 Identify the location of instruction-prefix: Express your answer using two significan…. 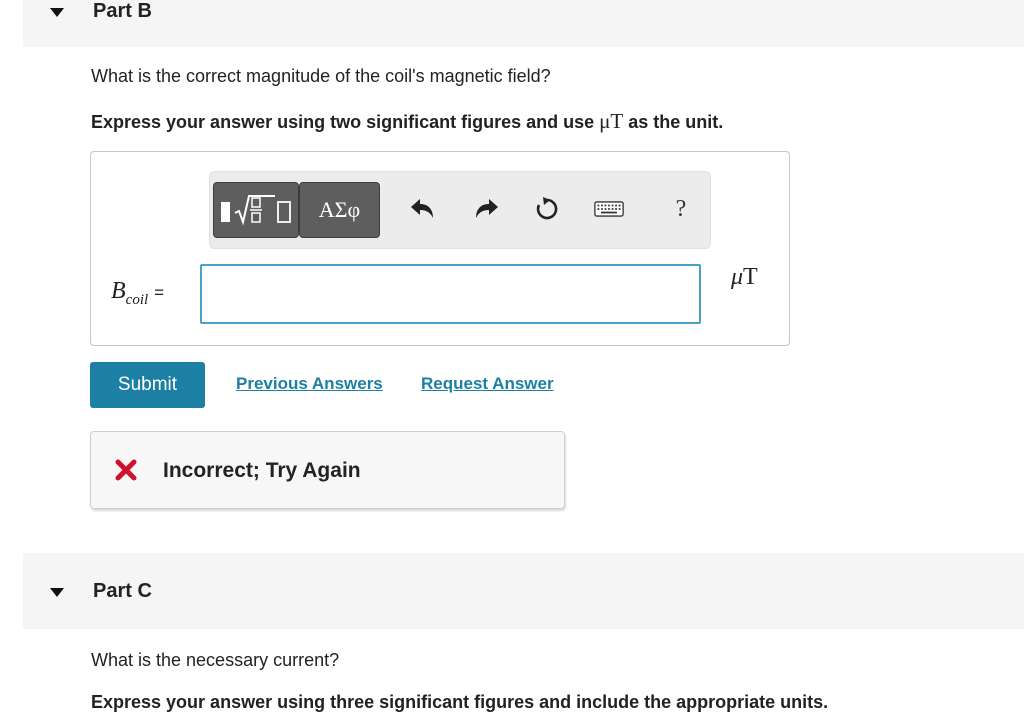
(345, 122).